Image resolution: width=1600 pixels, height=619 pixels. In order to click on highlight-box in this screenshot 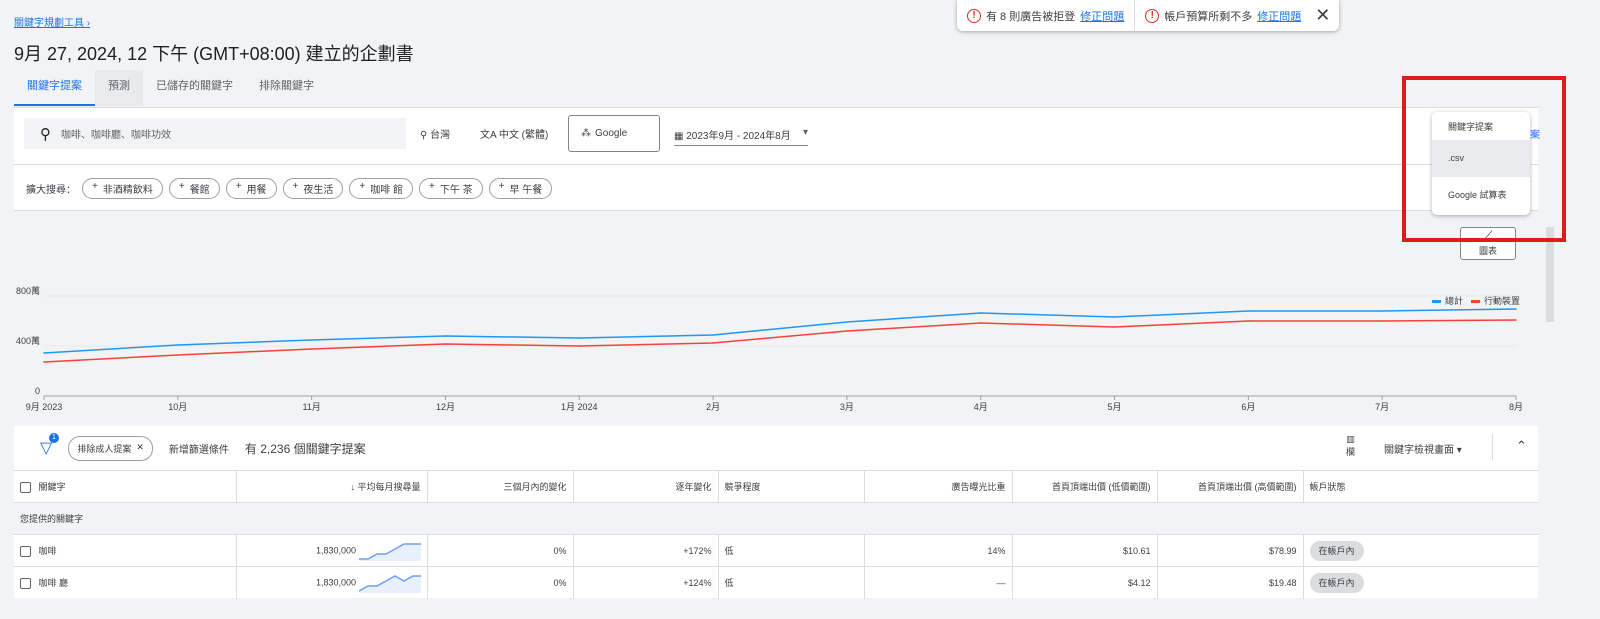, I will do `click(1484, 159)`.